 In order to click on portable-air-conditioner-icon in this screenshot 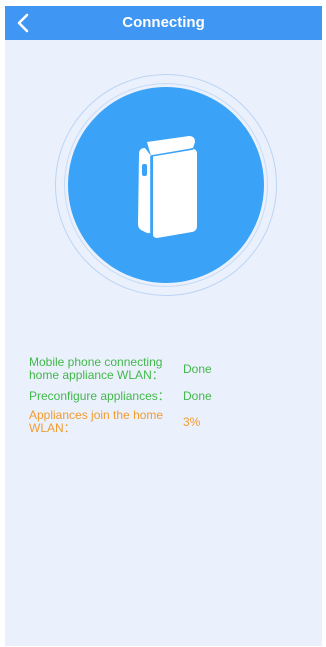, I will do `click(167, 187)`.